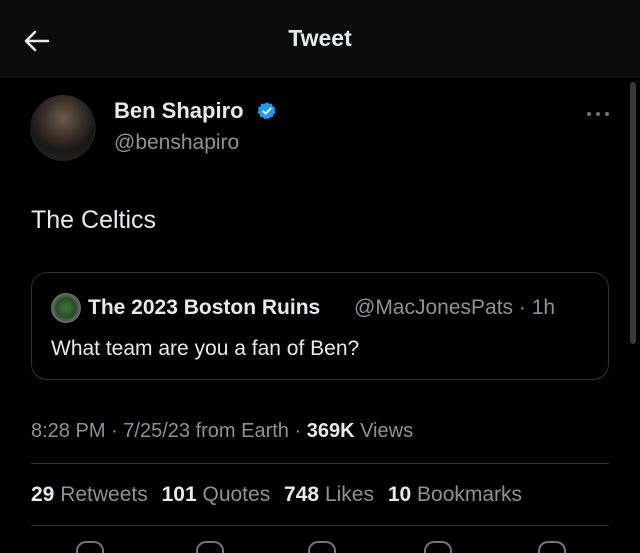 The height and width of the screenshot is (553, 640). I want to click on back-button, so click(36, 41).